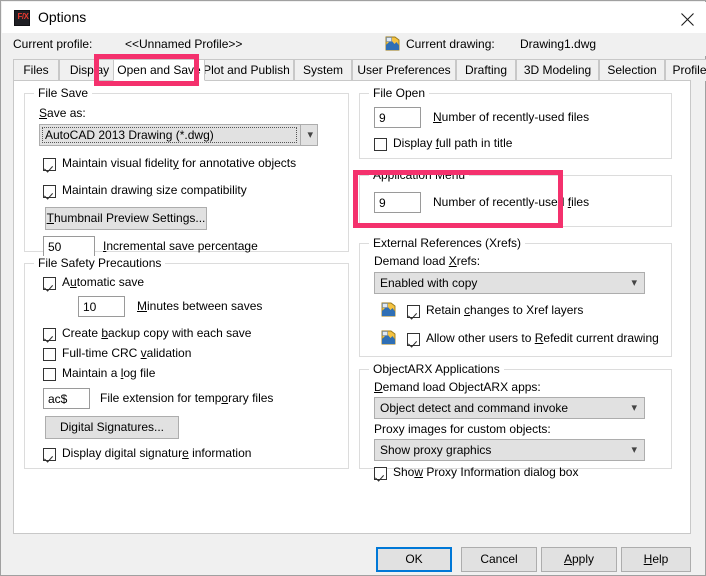  I want to click on save-as-combobox: AutoCAD 2013 Drawing (*.dwg), so click(178, 135).